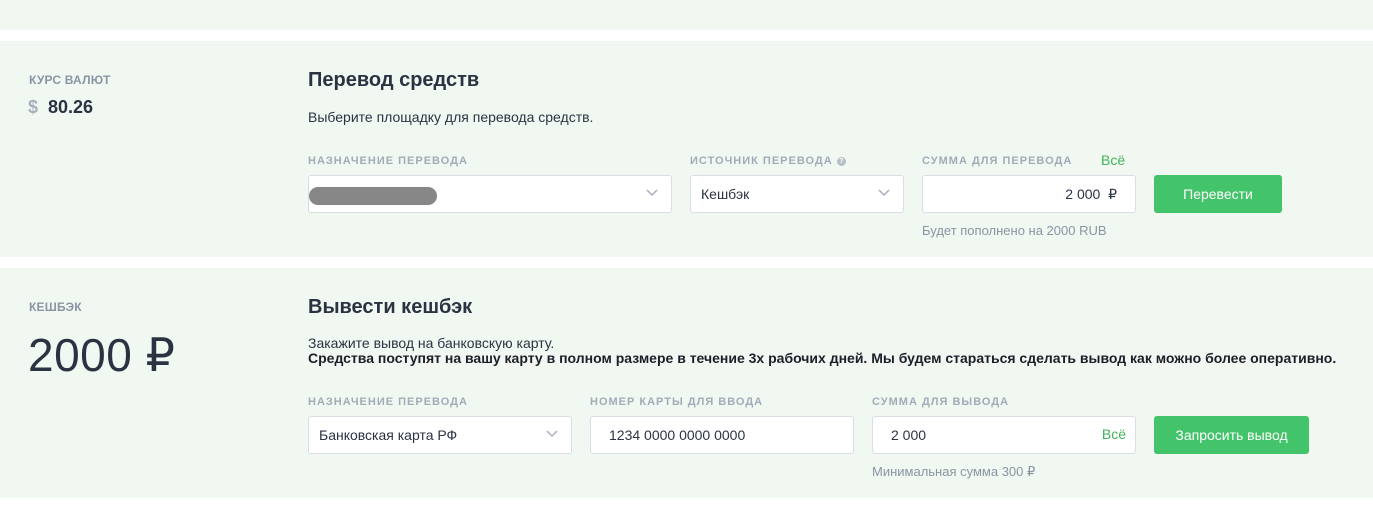 Image resolution: width=1373 pixels, height=509 pixels. I want to click on transfer-all-link: Всё, so click(1113, 160).